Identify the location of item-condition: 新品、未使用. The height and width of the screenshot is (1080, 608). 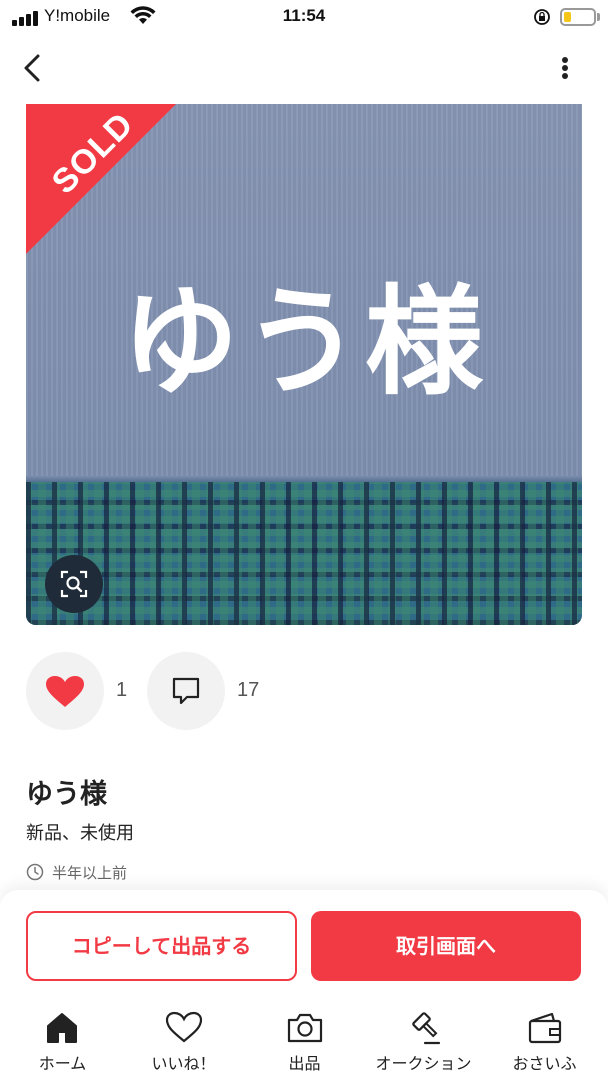
(80, 833).